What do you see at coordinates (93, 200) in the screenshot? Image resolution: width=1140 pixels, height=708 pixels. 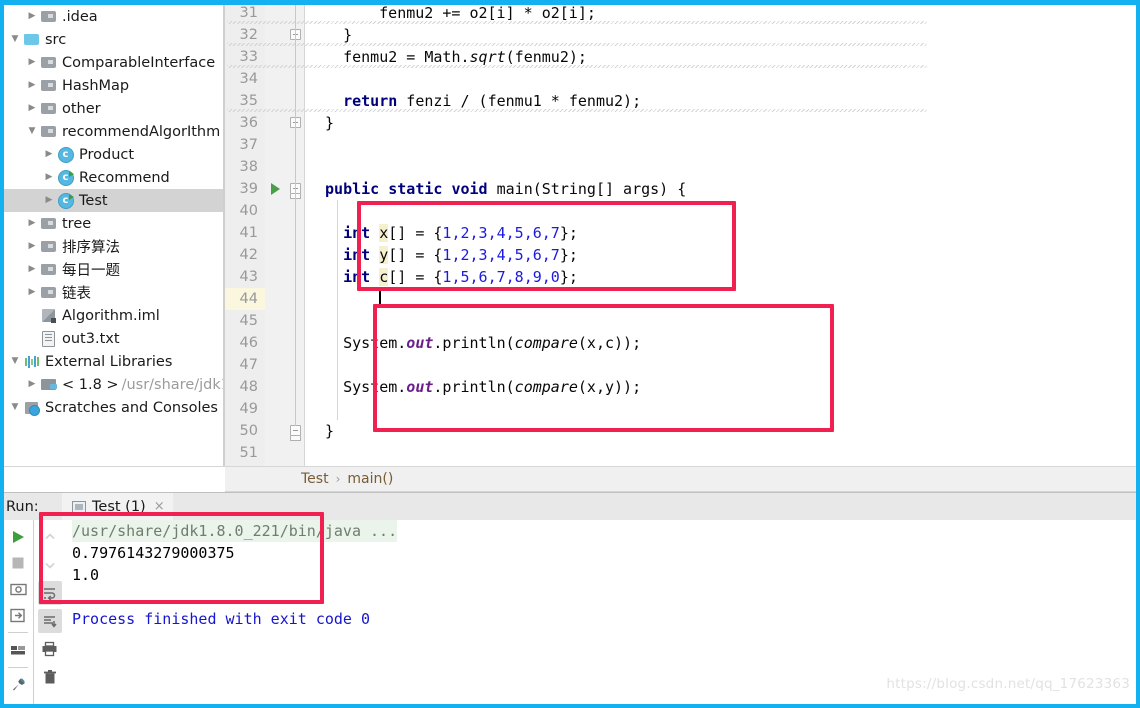 I see `tree-item-label: Test` at bounding box center [93, 200].